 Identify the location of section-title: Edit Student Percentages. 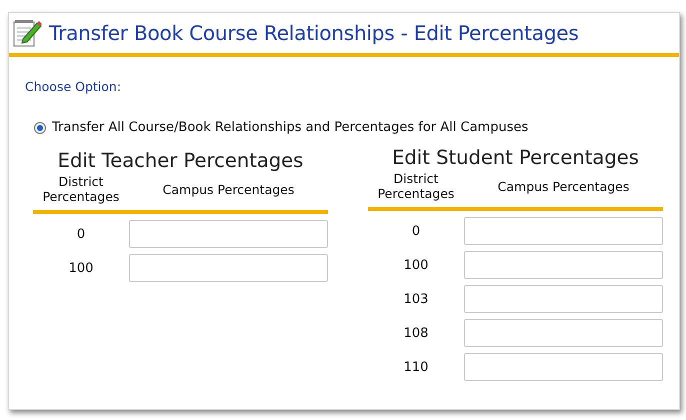
(515, 157).